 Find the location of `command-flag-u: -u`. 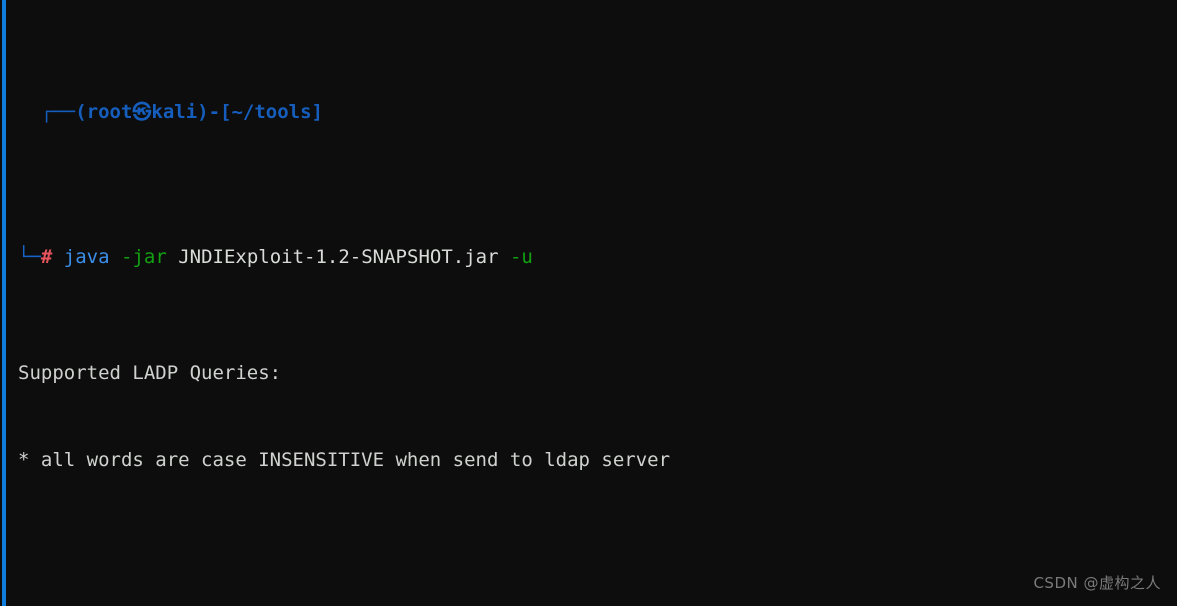

command-flag-u: -u is located at coordinates (521, 257).